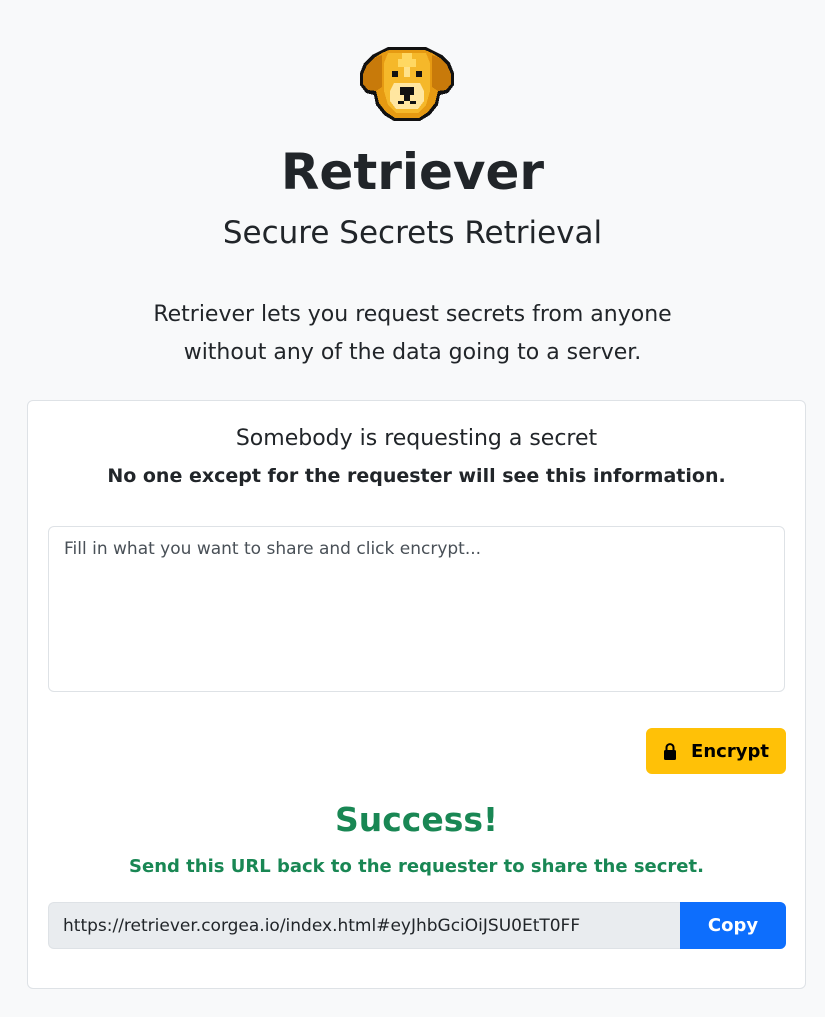 The width and height of the screenshot is (825, 1017). I want to click on secret-input, so click(416, 609).